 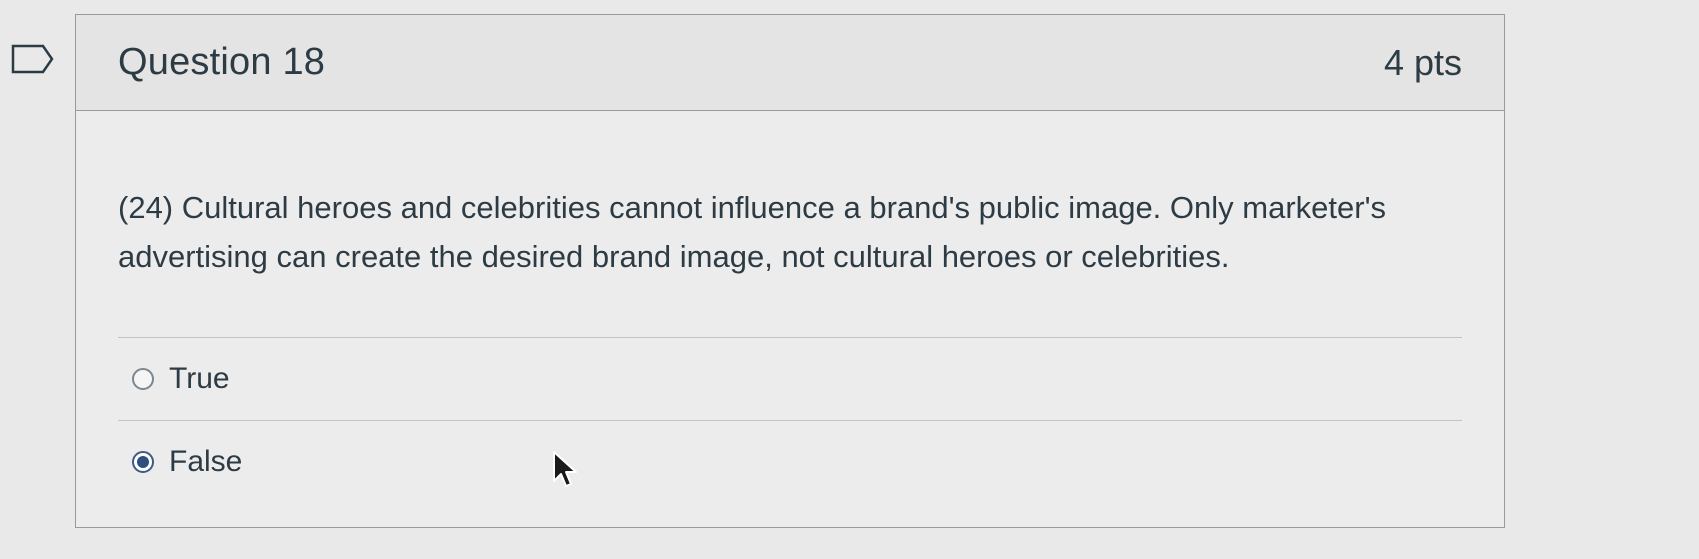 What do you see at coordinates (790, 379) in the screenshot?
I see `answer-option-true: True` at bounding box center [790, 379].